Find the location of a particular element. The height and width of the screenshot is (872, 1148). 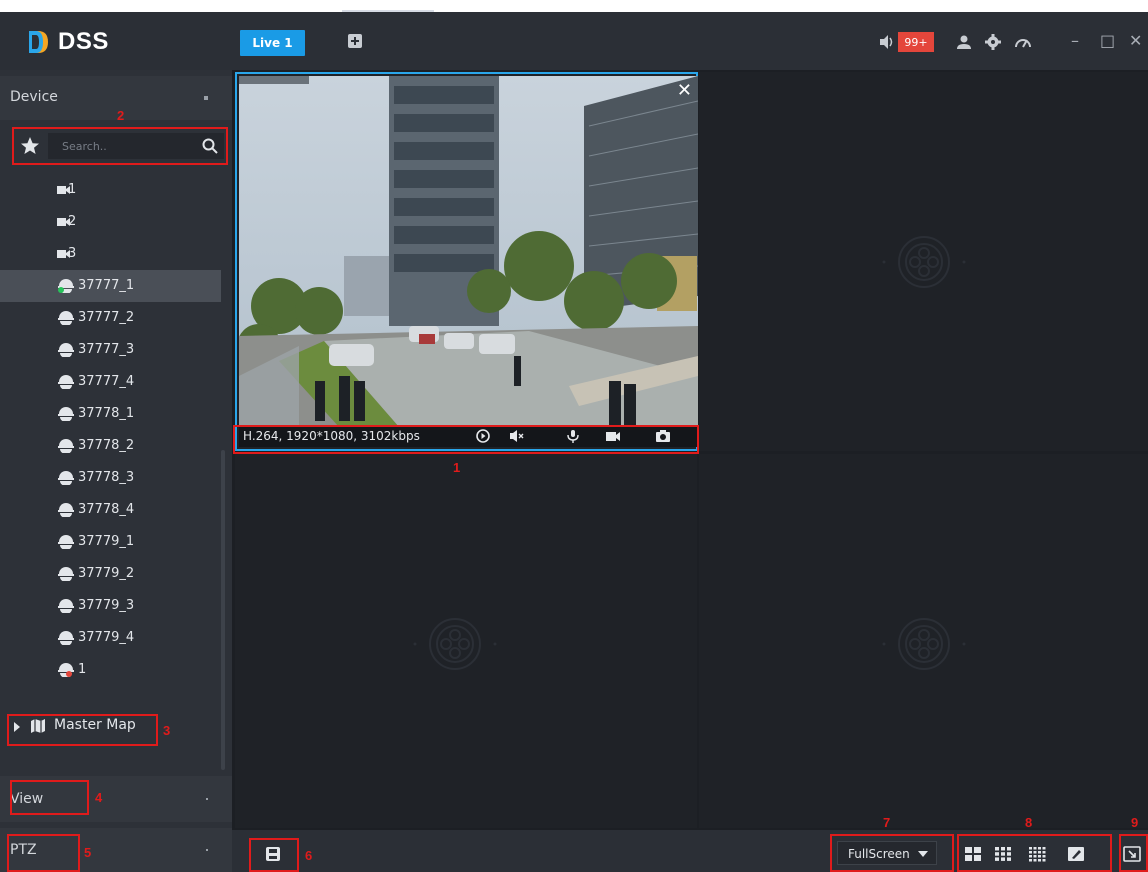

user-icon is located at coordinates (964, 42).